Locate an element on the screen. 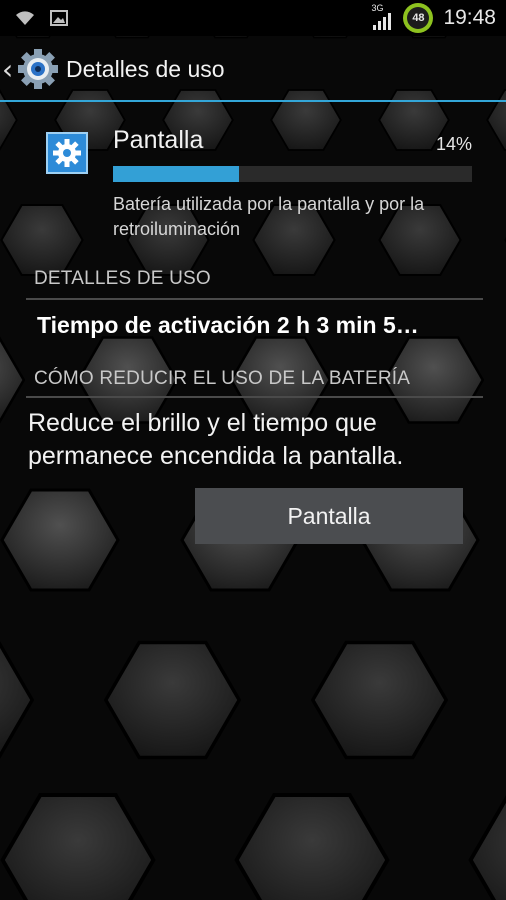  wifi-icon is located at coordinates (25, 18).